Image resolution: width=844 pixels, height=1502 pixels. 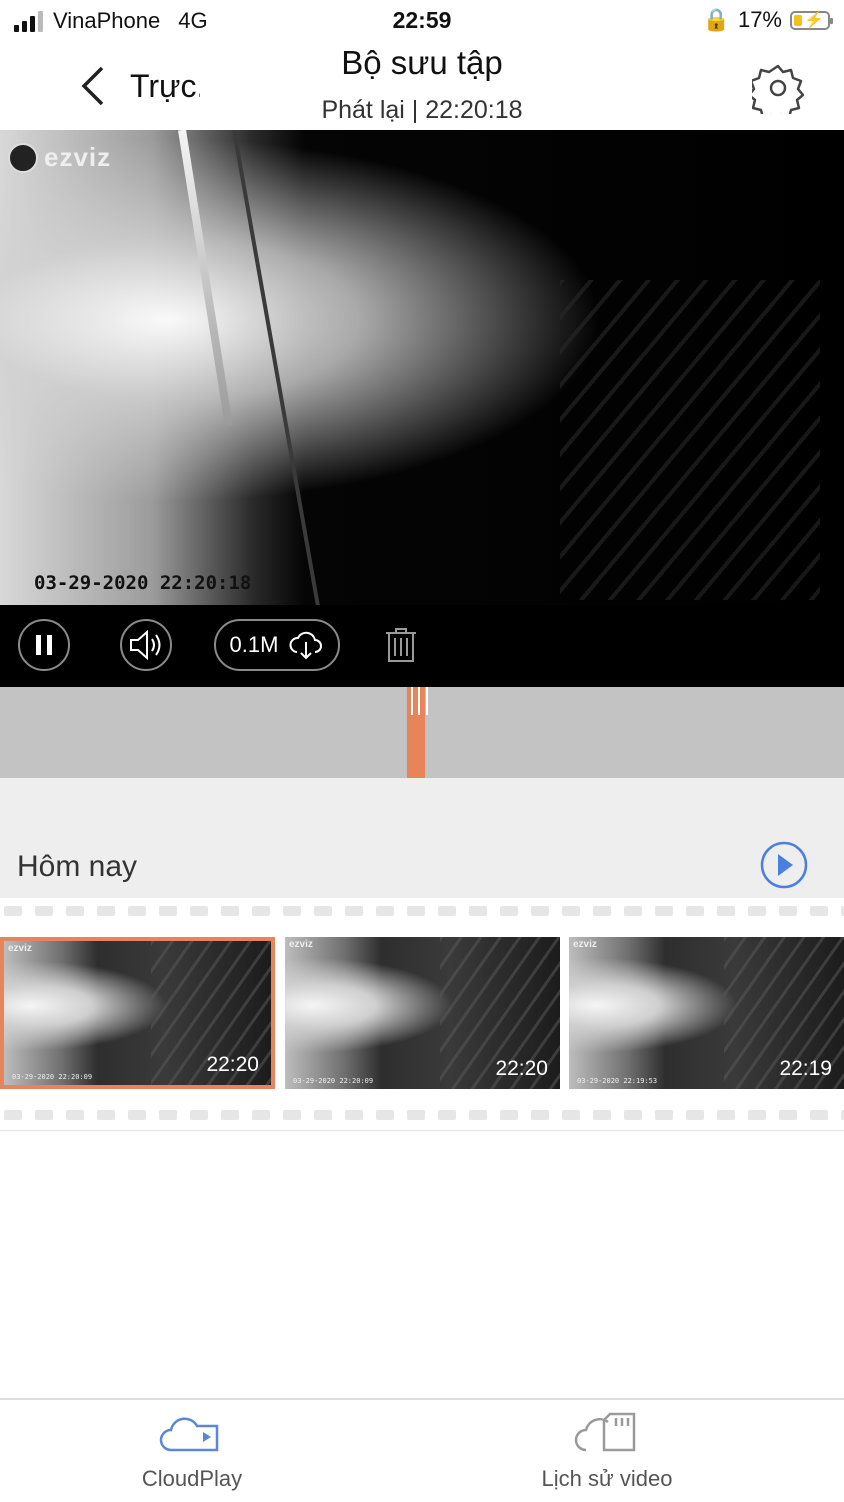 I want to click on tab-label: Lịch sử video, so click(x=607, y=1478).